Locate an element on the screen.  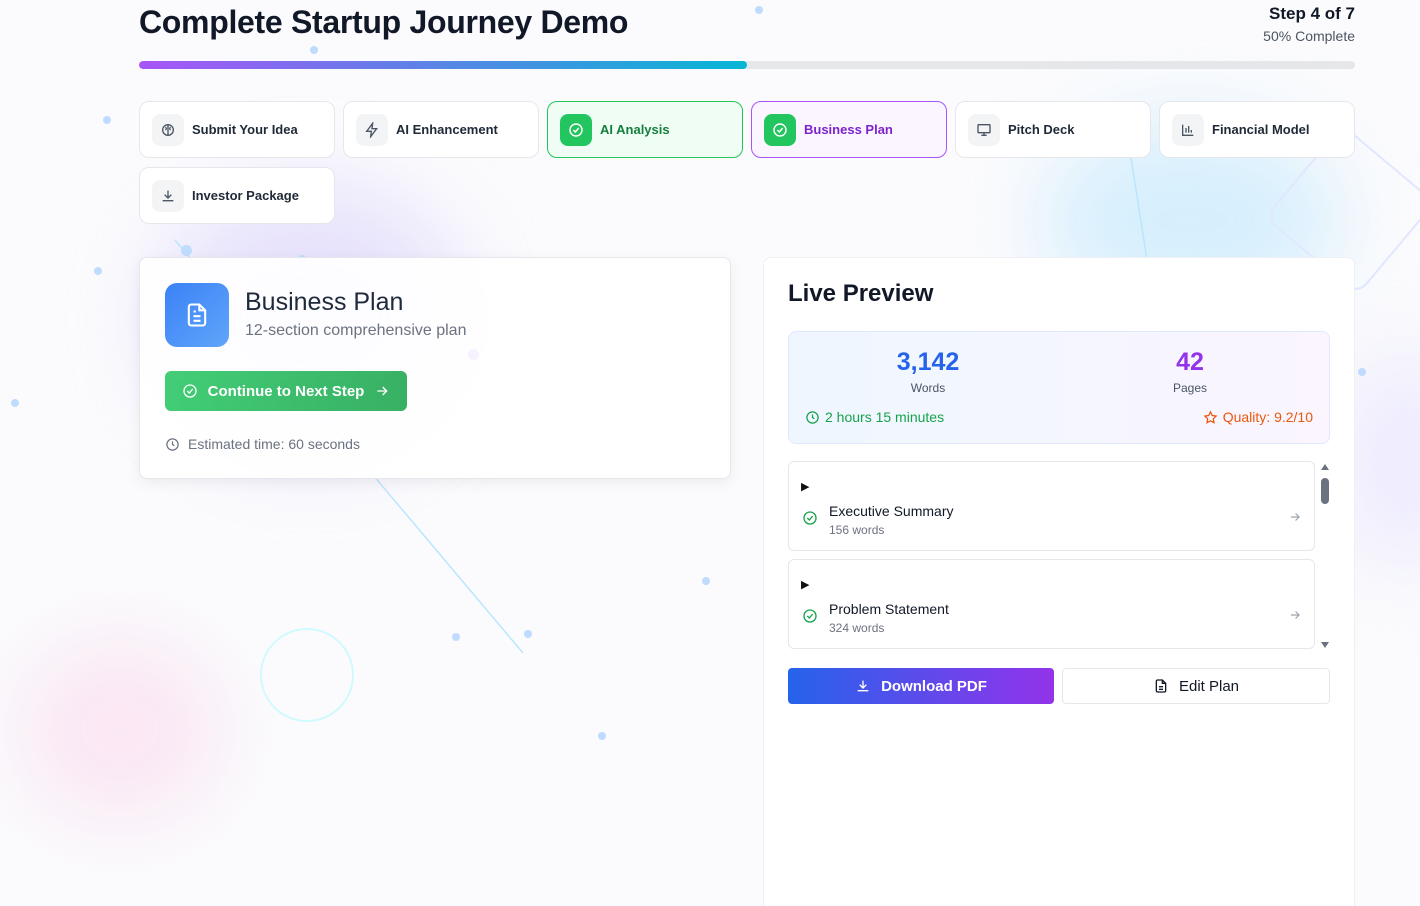
step-ai-enhancement: AI Enhancement is located at coordinates (441, 129).